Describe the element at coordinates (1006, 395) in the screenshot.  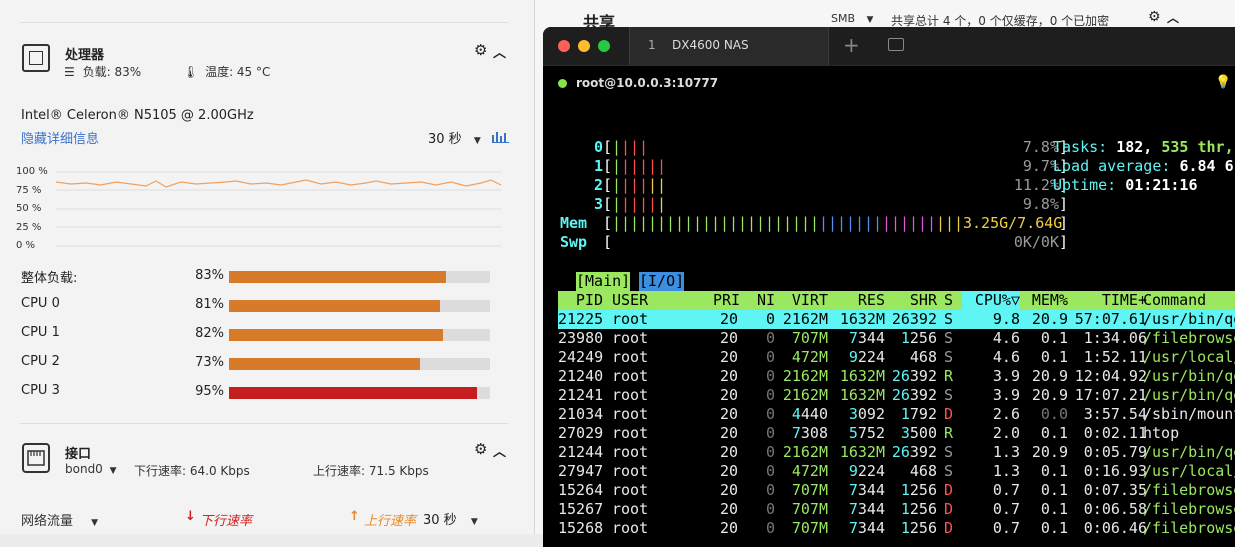
I see `process-cell: 3.9` at that location.